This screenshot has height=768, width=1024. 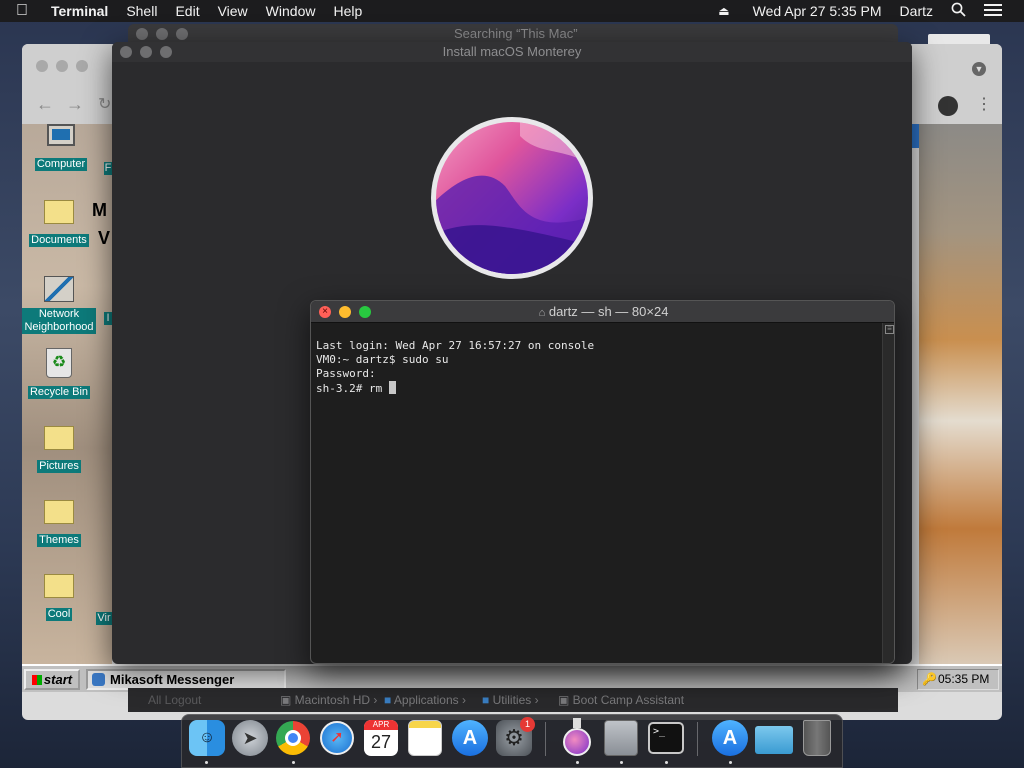 What do you see at coordinates (815, 11) in the screenshot?
I see `menu-datetime: Wed Apr 27 5:35 PM` at bounding box center [815, 11].